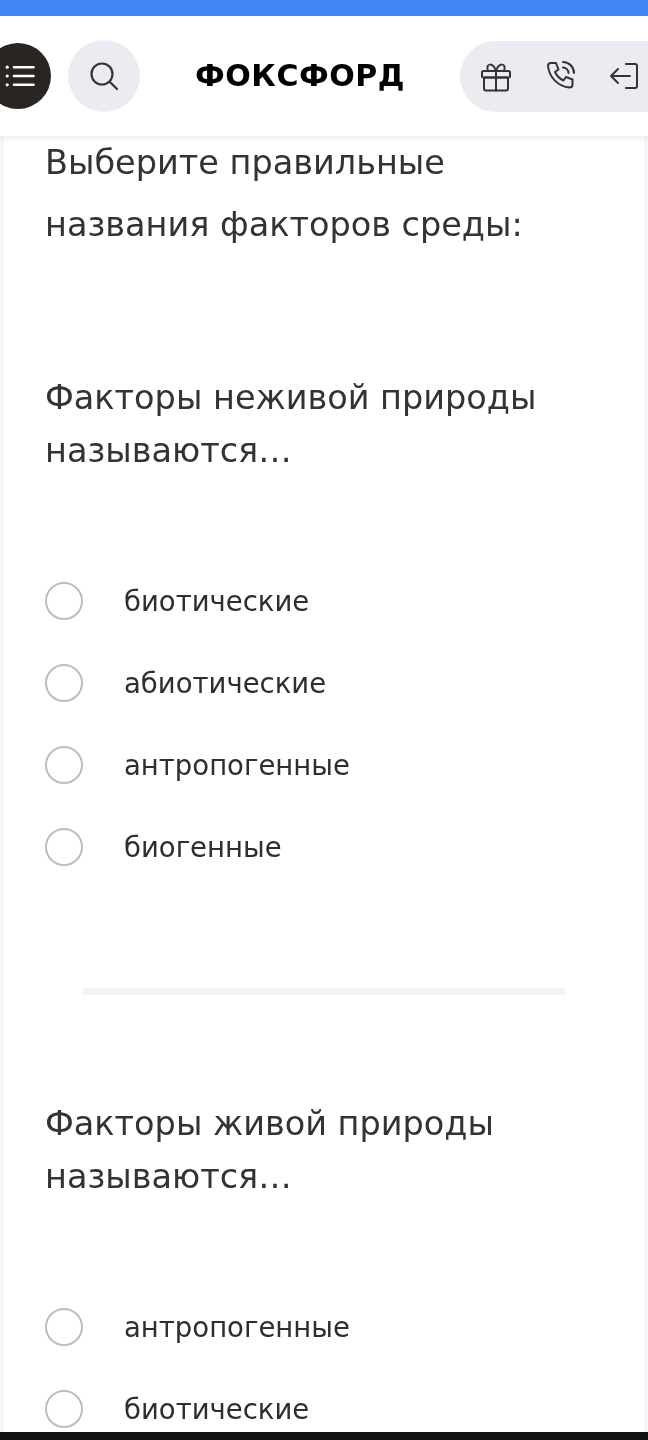 The image size is (648, 1440). What do you see at coordinates (284, 194) in the screenshot?
I see `instruction-text: Выберите правильные названия факторов среды:` at bounding box center [284, 194].